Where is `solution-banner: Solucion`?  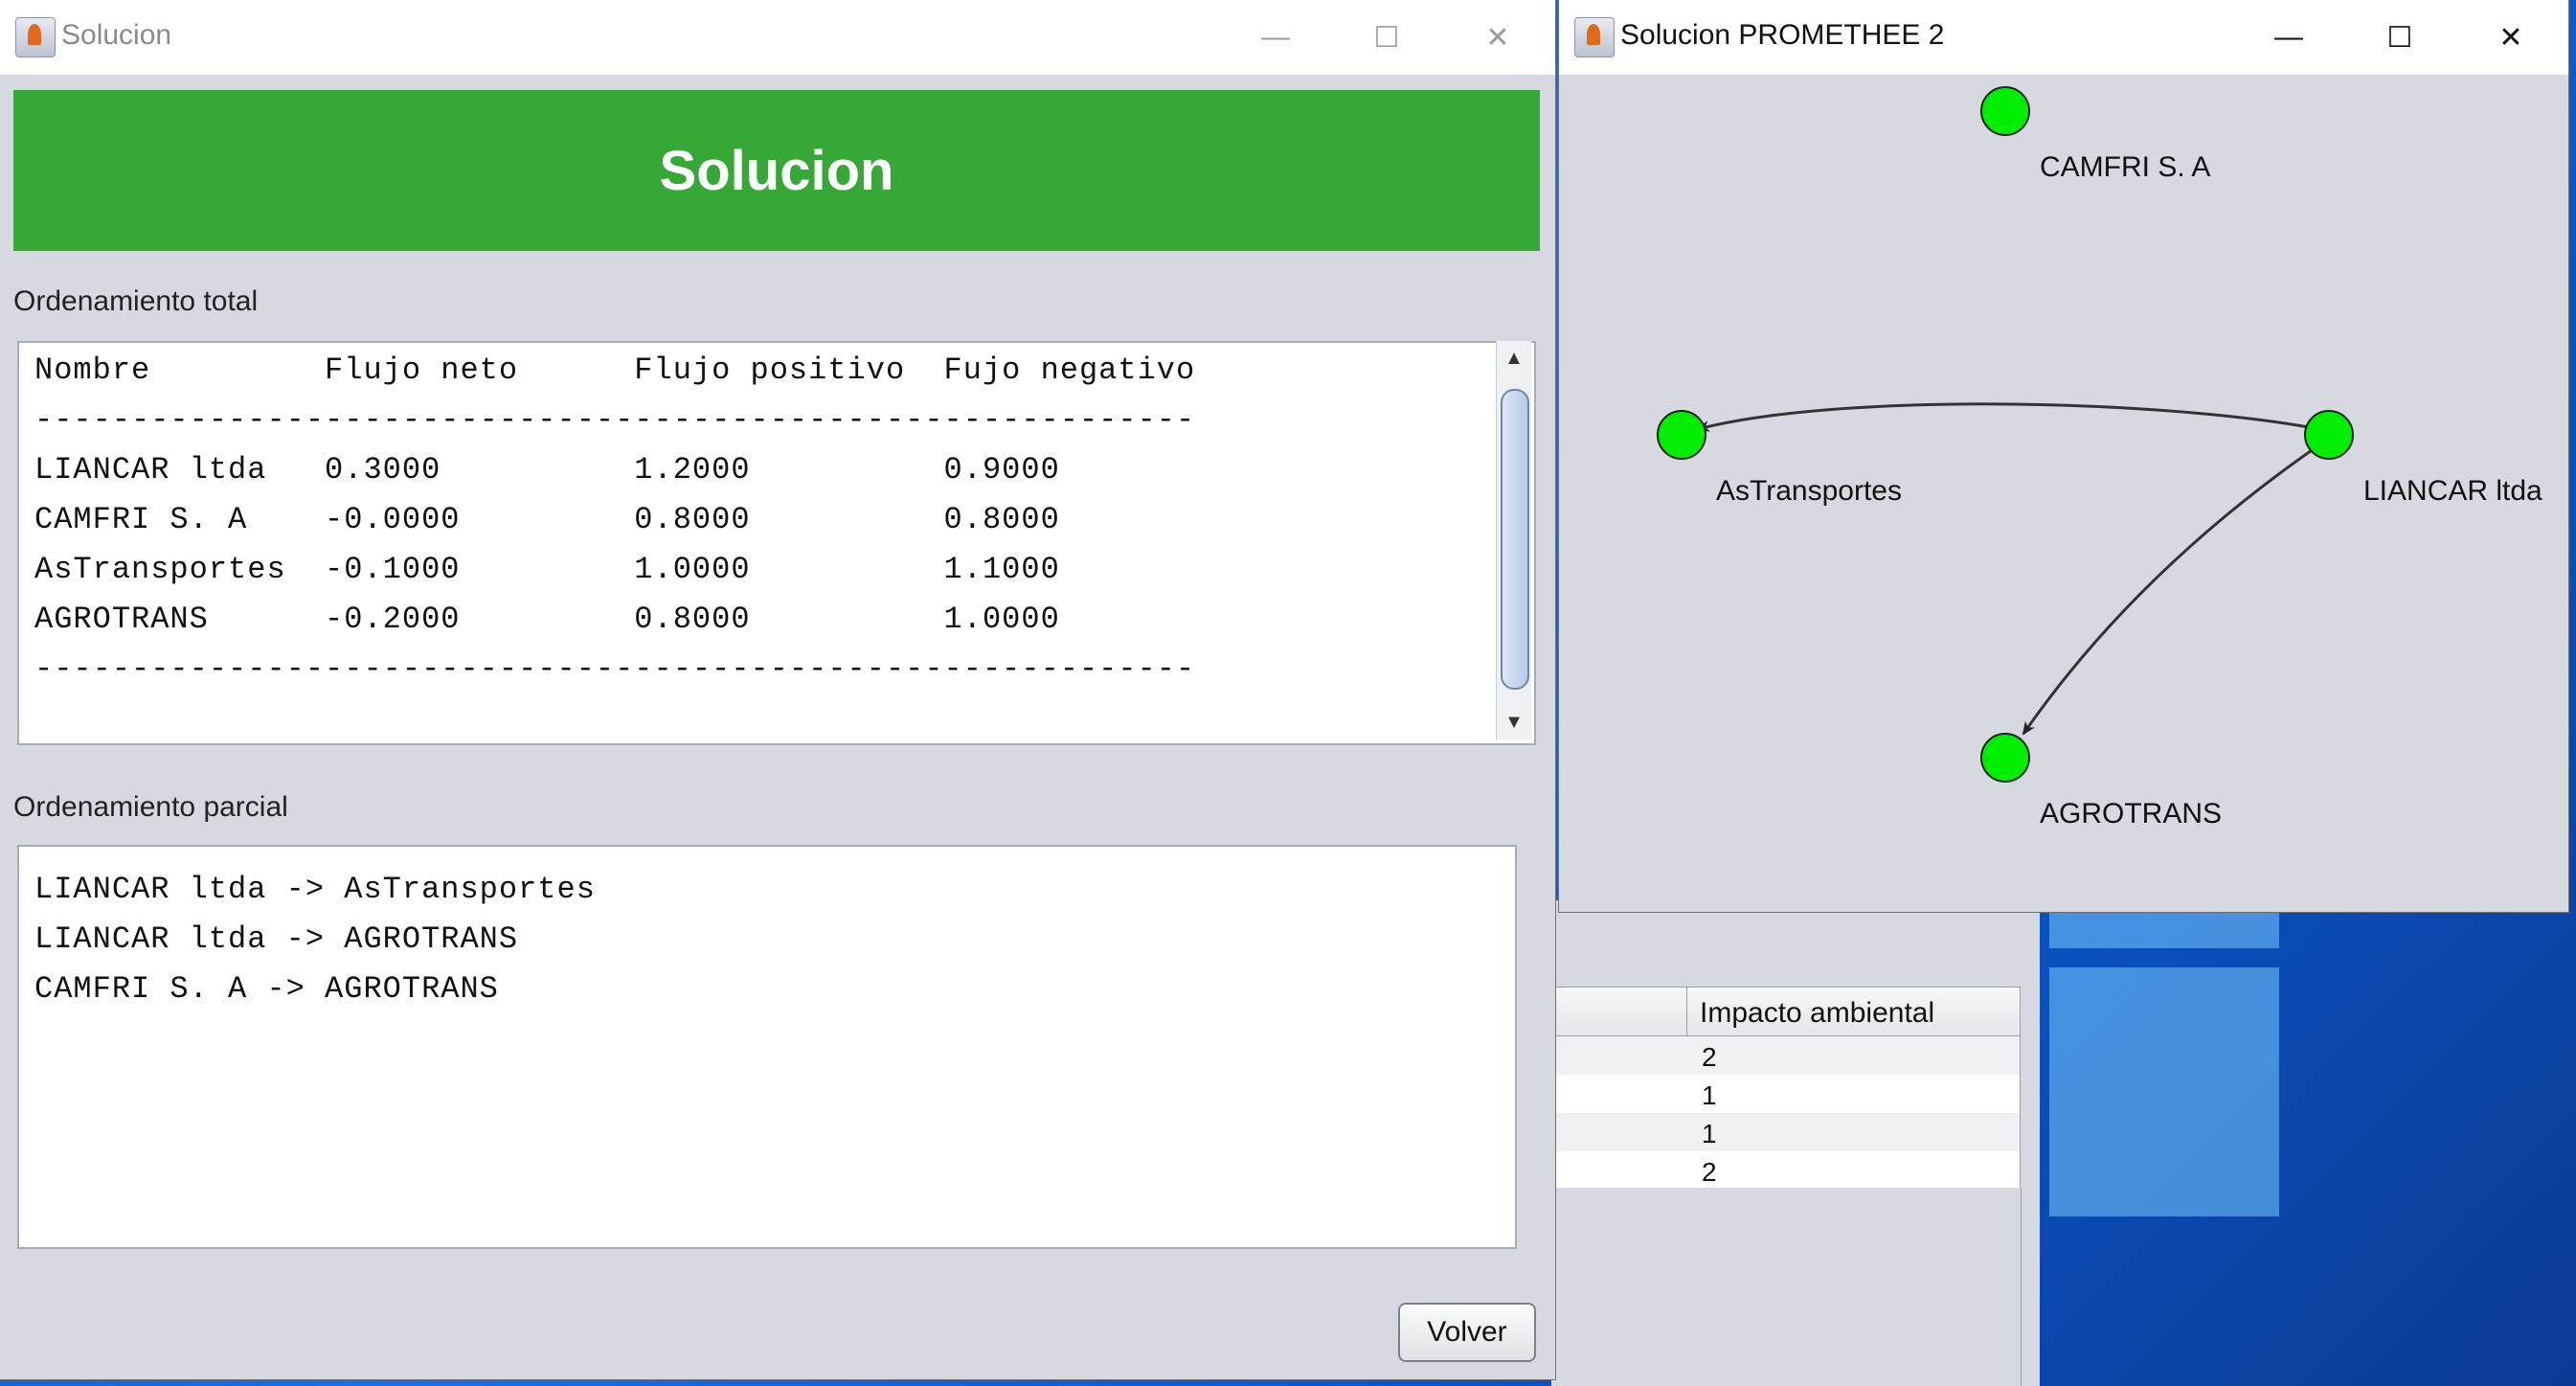 solution-banner: Solucion is located at coordinates (776, 170).